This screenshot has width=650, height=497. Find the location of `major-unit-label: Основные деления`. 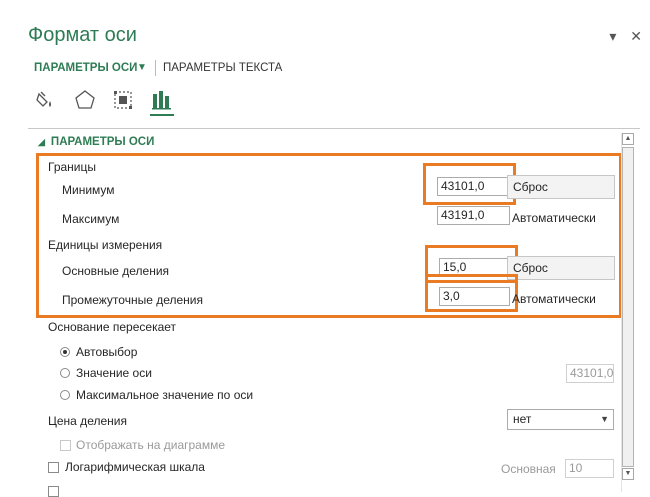

major-unit-label: Основные деления is located at coordinates (116, 271).